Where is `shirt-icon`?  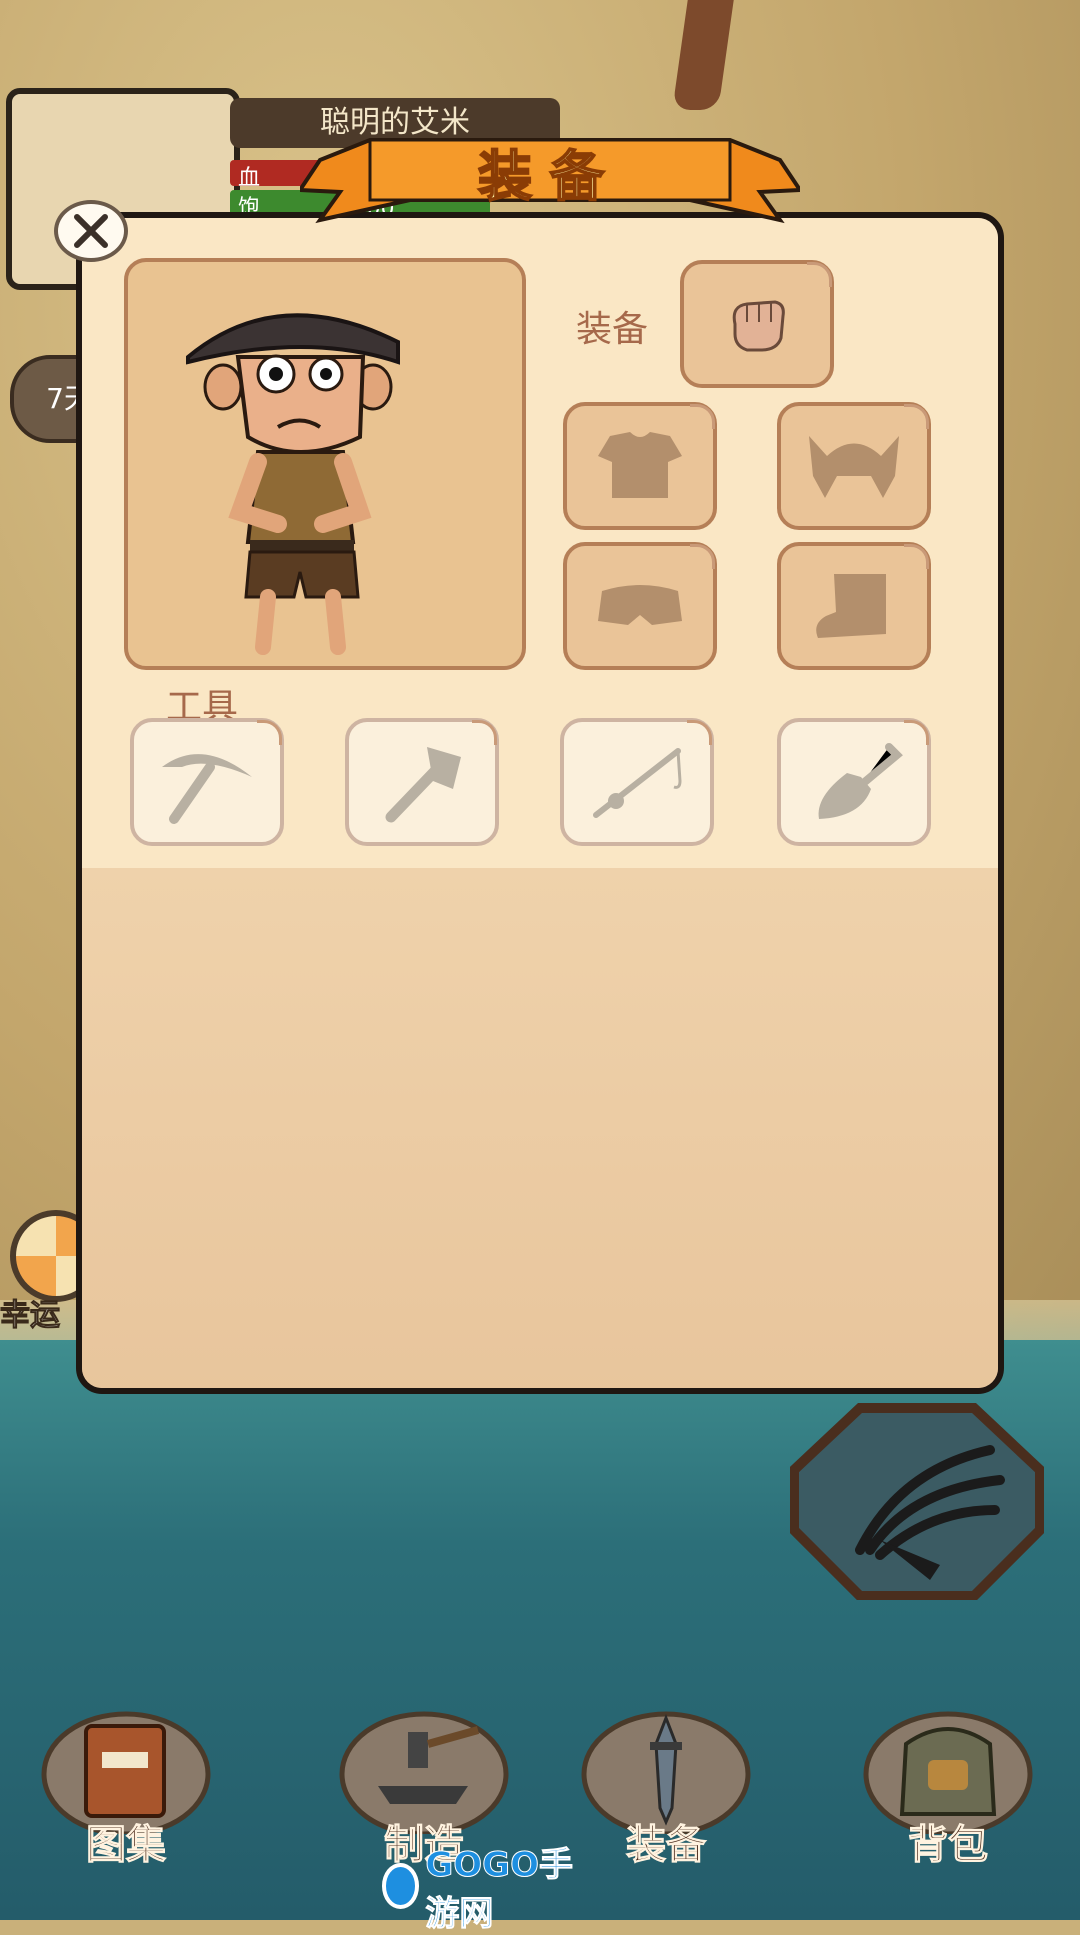
shirt-icon is located at coordinates (640, 465).